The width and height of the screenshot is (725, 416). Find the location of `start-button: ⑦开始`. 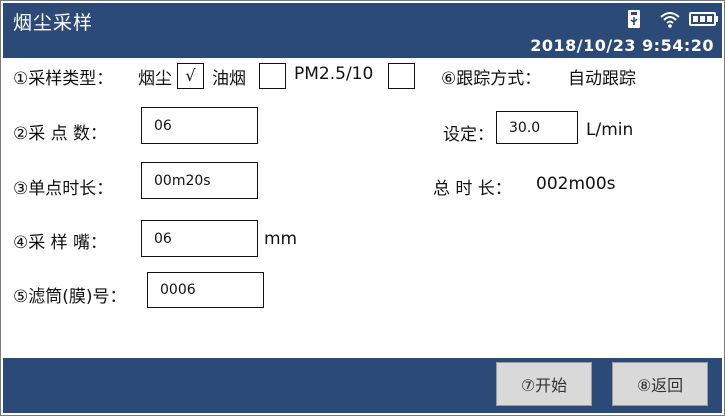

start-button: ⑦开始 is located at coordinates (544, 384).